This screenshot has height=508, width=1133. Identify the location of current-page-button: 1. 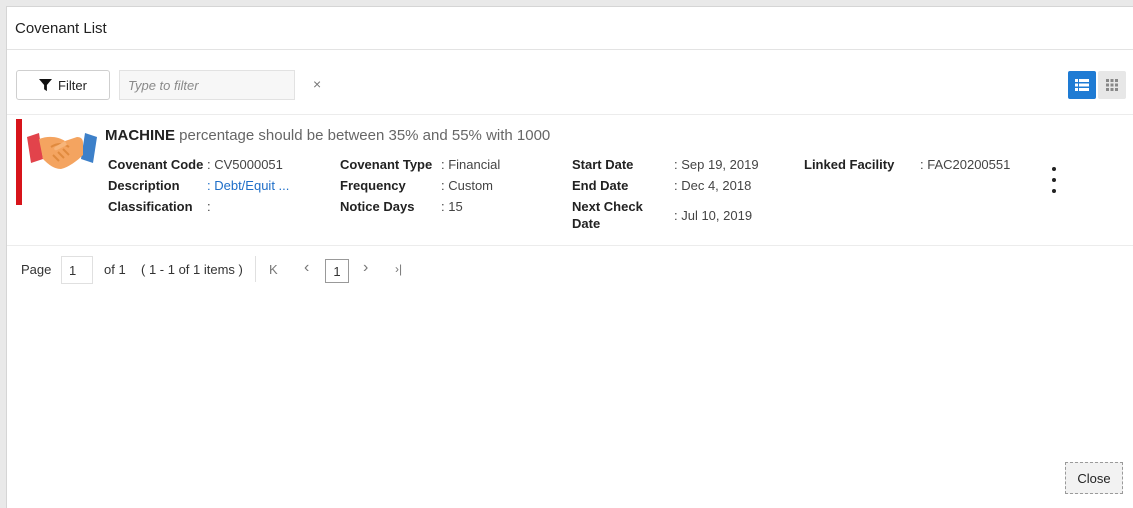
(337, 271).